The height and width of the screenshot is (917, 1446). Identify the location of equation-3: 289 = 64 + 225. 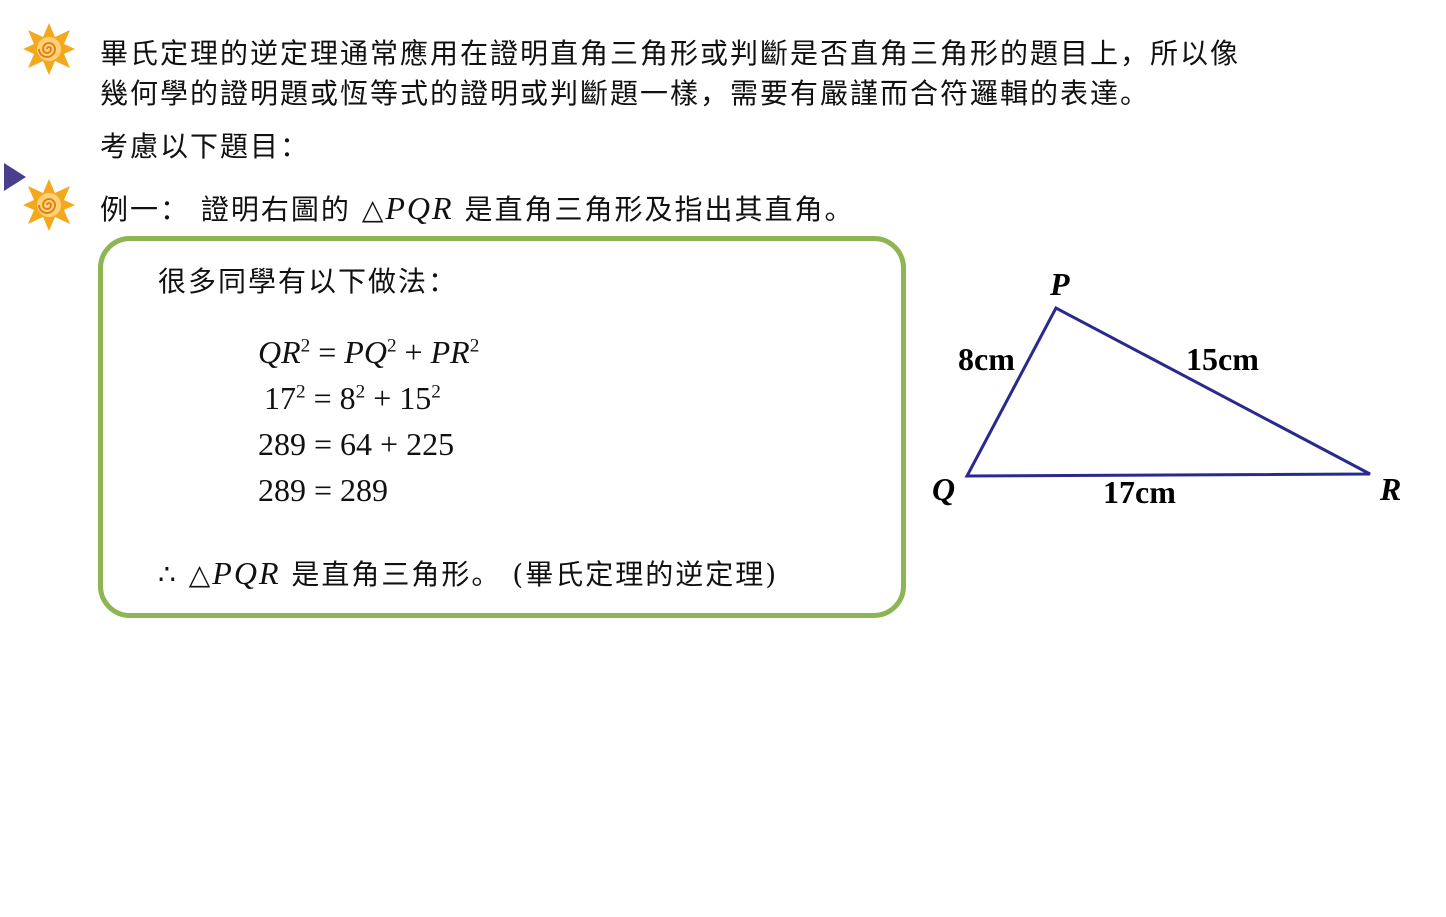
(356, 444).